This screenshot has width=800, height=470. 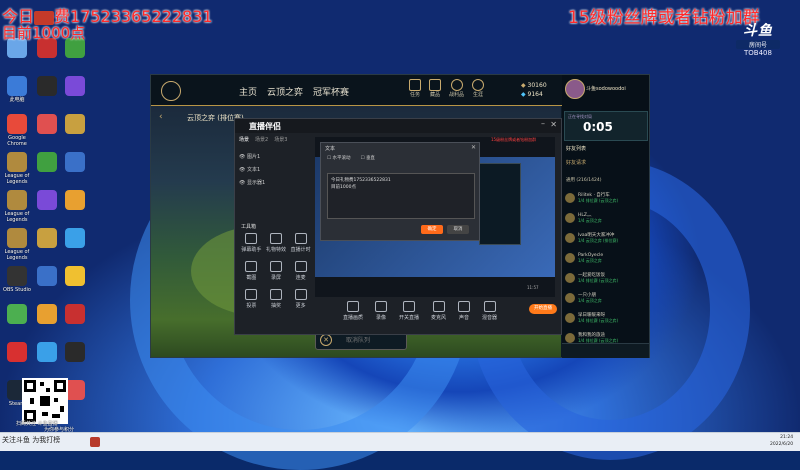 What do you see at coordinates (598, 320) in the screenshot?
I see `friend-status: 1/4 排位赛 (云顶之弈)` at bounding box center [598, 320].